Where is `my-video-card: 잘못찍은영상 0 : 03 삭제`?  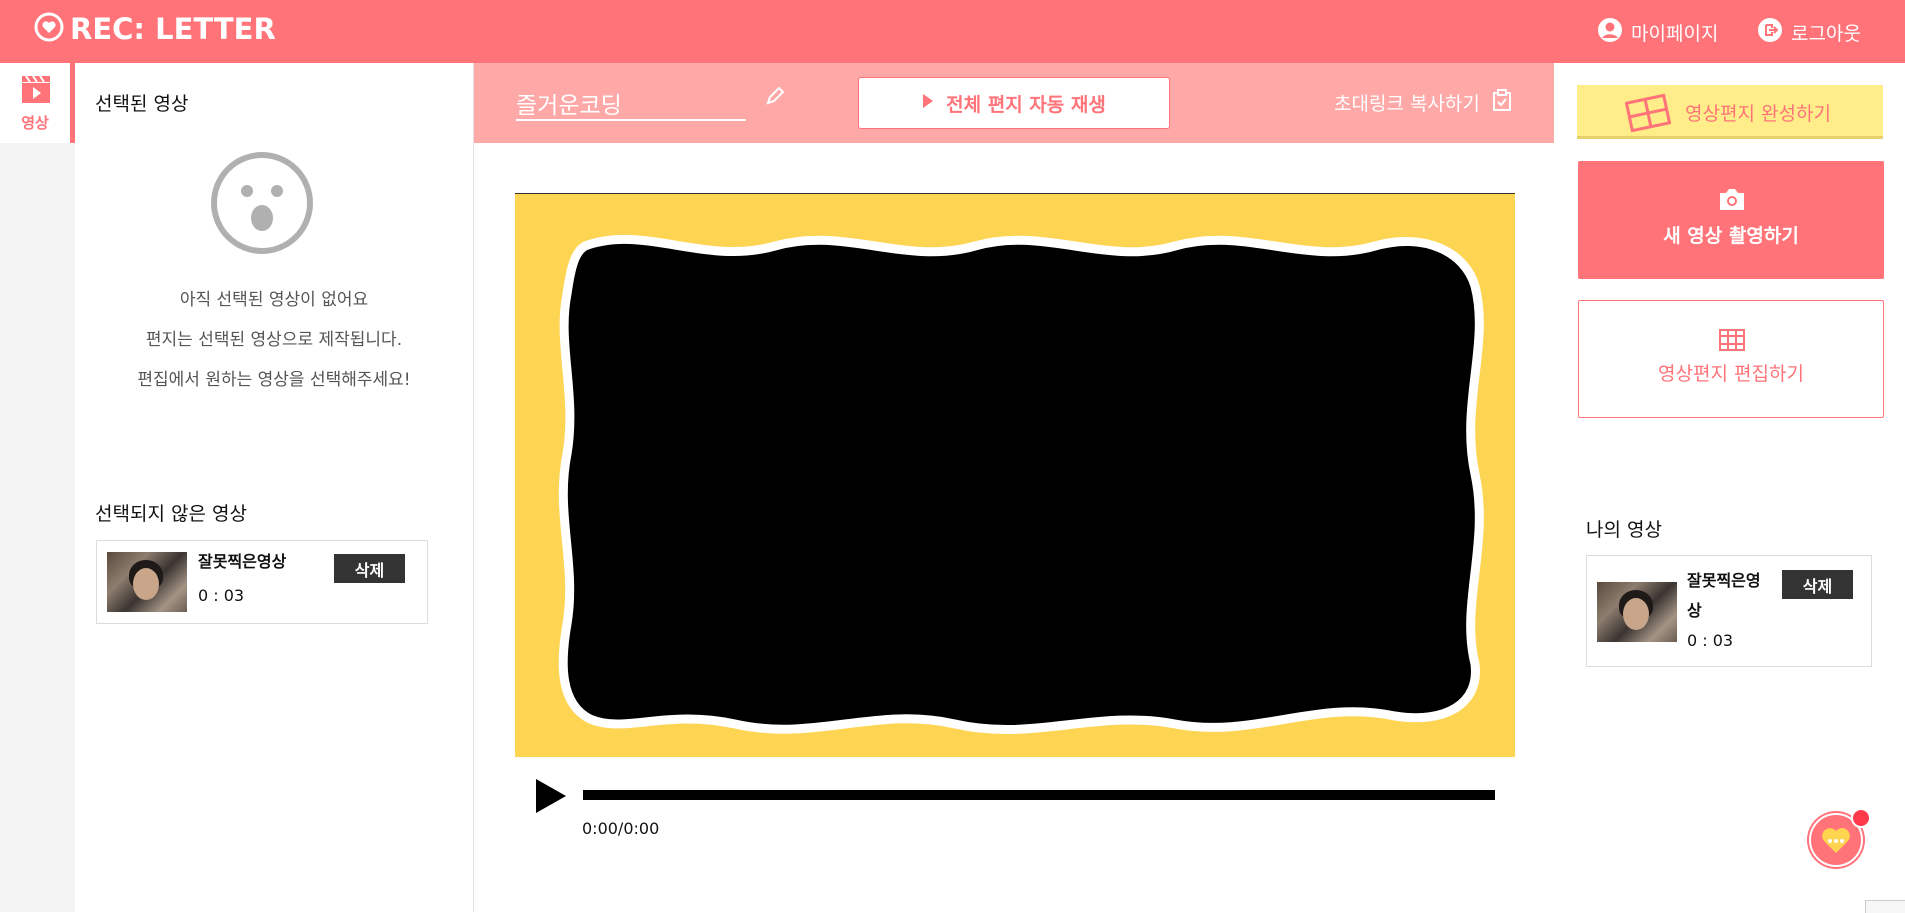 my-video-card: 잘못찍은영상 0 : 03 삭제 is located at coordinates (1729, 611).